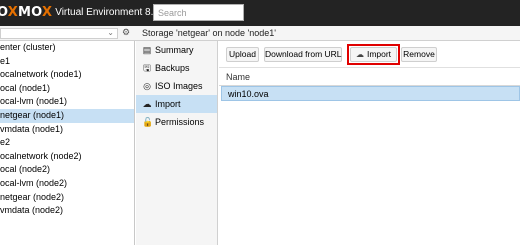  What do you see at coordinates (327, 33) in the screenshot?
I see `content-header: Storage 'netgear' on node 'node1'` at bounding box center [327, 33].